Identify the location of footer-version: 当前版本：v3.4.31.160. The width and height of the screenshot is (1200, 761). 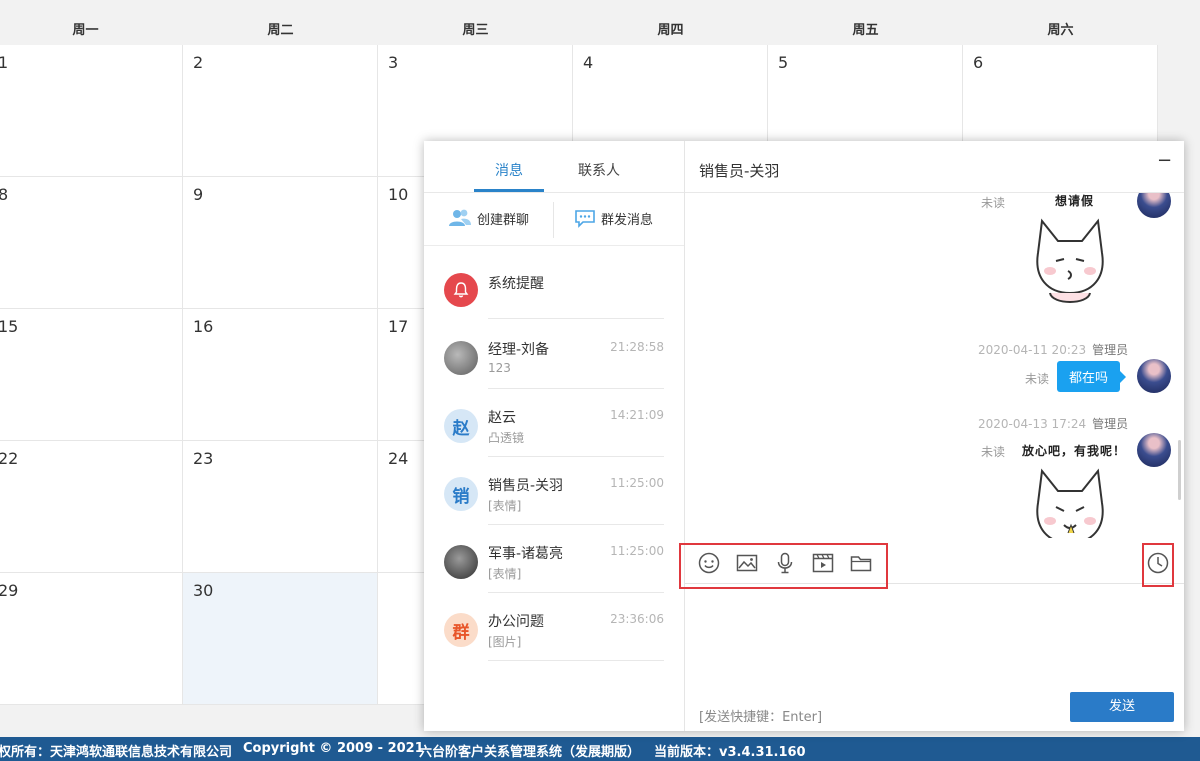
(730, 752).